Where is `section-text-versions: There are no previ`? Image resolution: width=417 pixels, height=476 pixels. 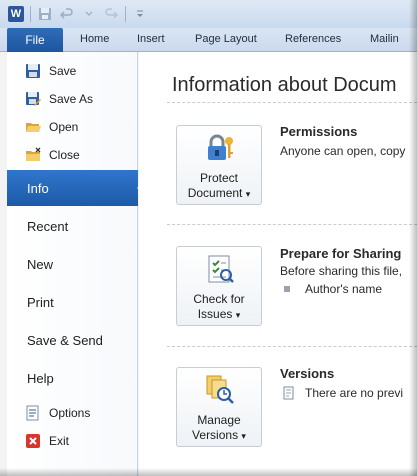 section-text-versions: There are no previ is located at coordinates (354, 393).